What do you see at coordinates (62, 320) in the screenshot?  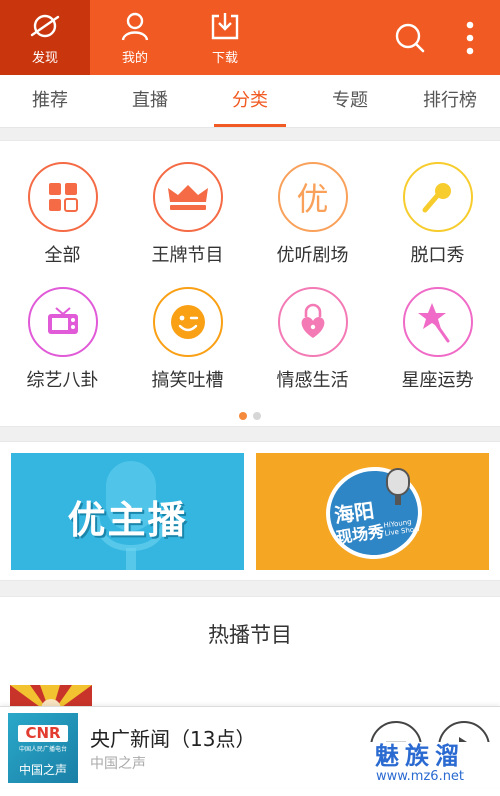 I see `tv-icon` at bounding box center [62, 320].